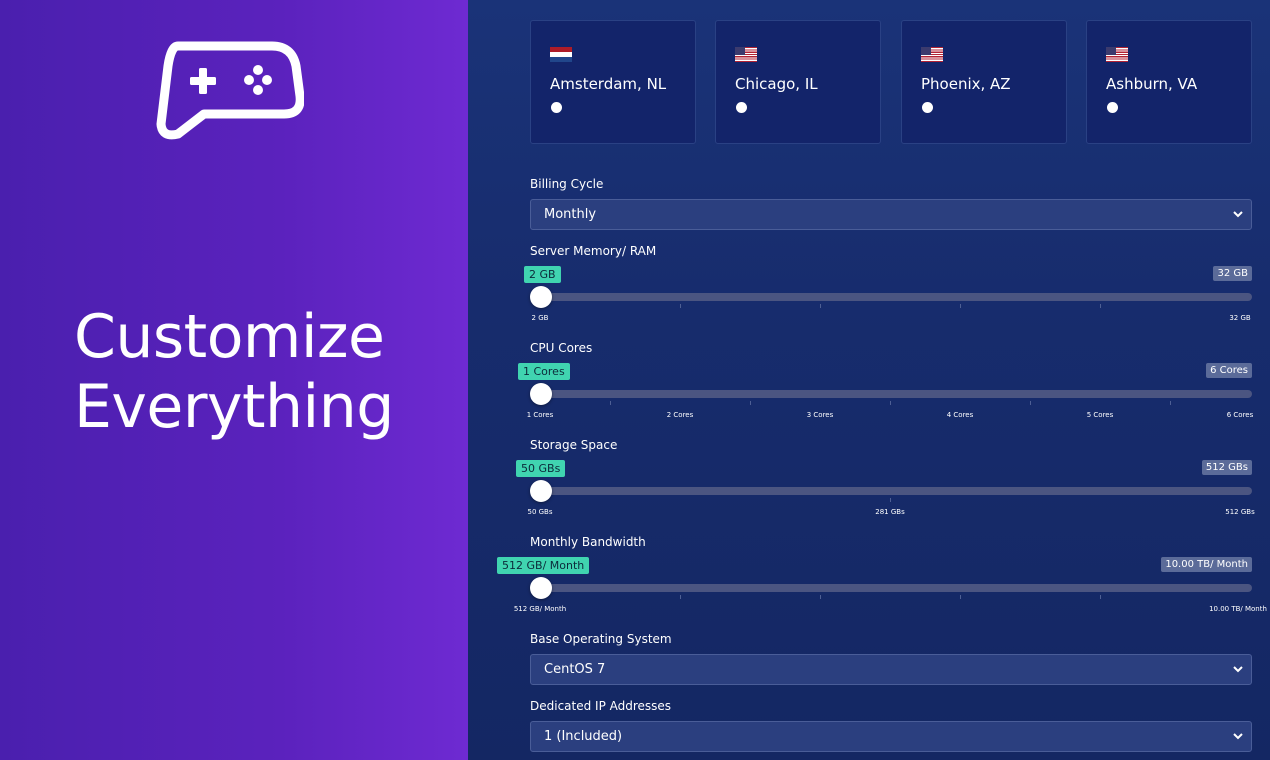  I want to click on storage-tick-label: 281 GBs, so click(890, 512).